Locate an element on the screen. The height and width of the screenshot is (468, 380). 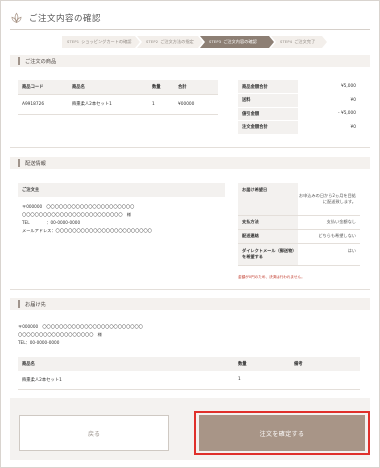
detail-value: お申込みの日から2ヵ月を目処に配送致します。 is located at coordinates (329, 199).